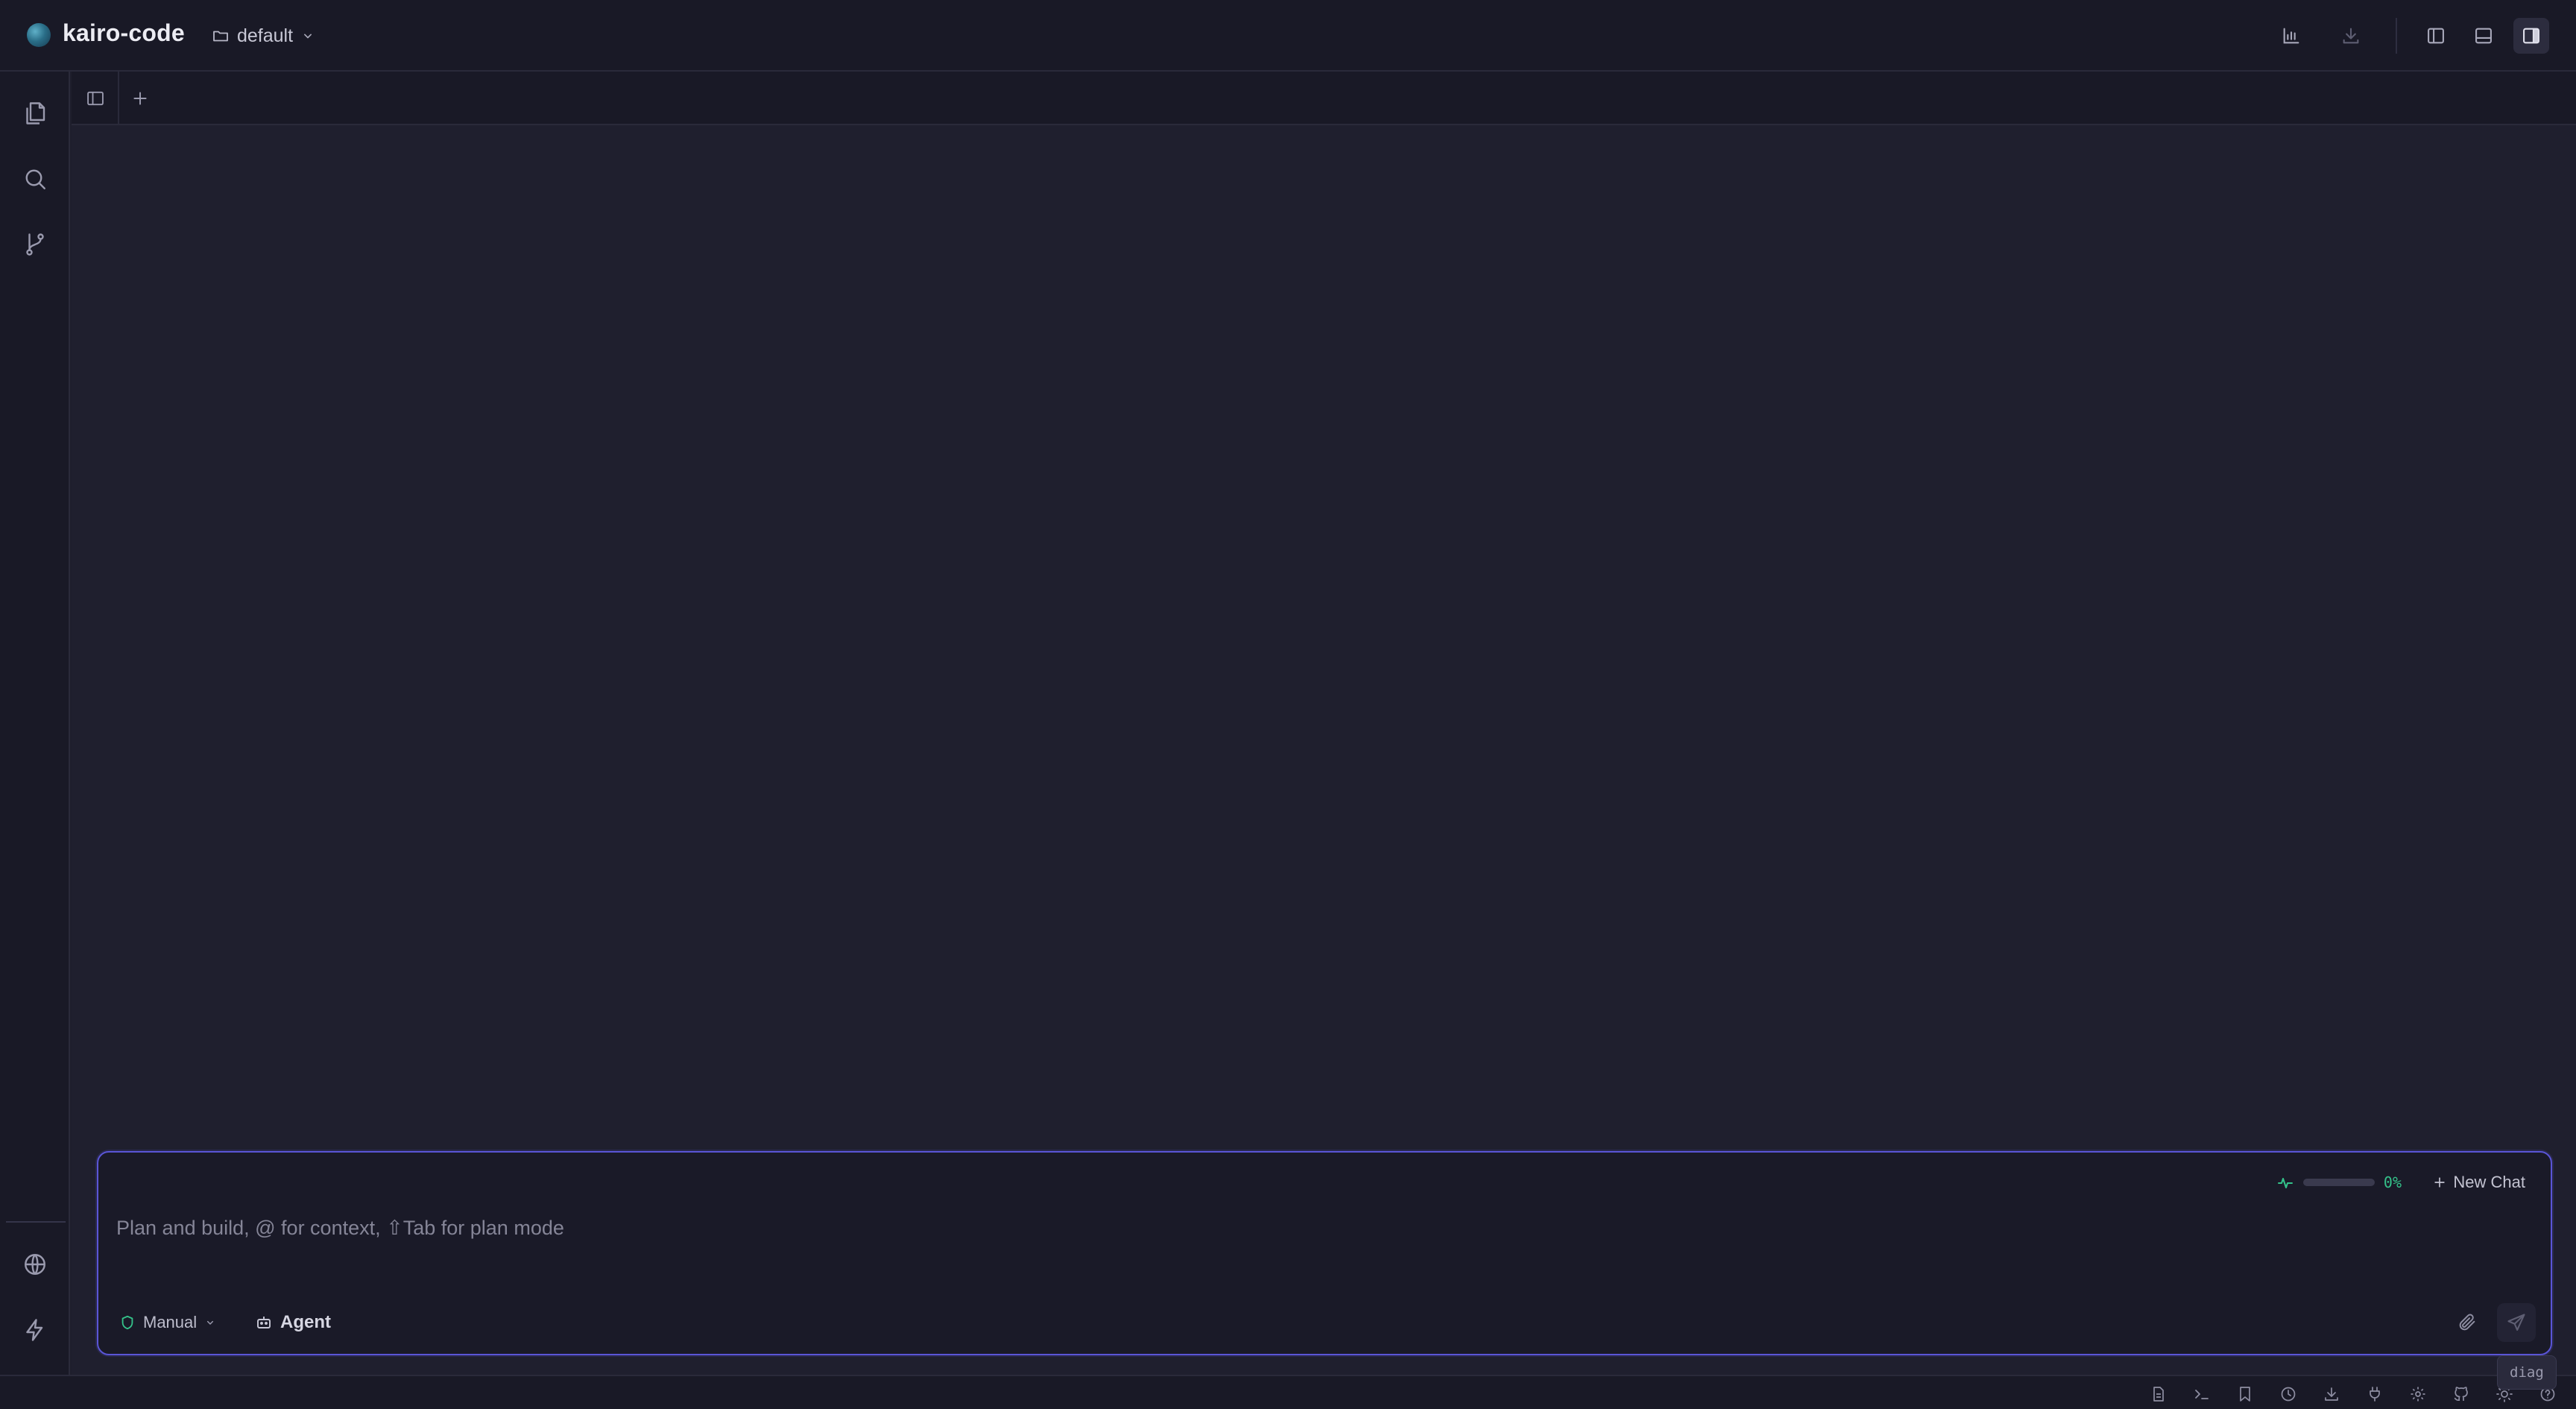  What do you see at coordinates (2392, 1182) in the screenshot?
I see `context-usage-percent: 0%` at bounding box center [2392, 1182].